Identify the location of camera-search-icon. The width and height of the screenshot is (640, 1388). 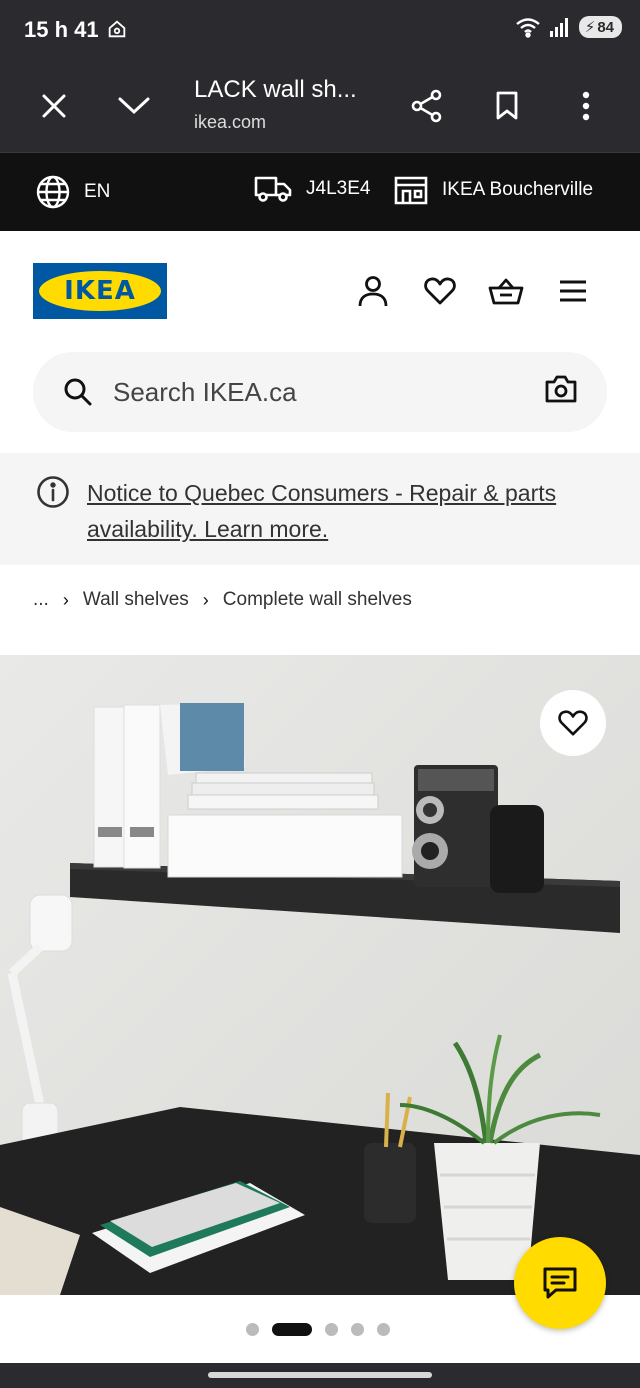
(561, 389).